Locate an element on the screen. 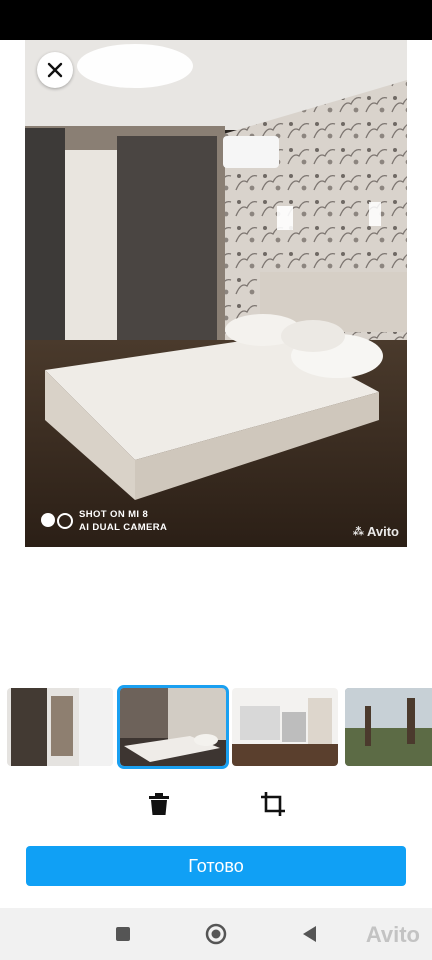 This screenshot has width=432, height=960. delete-button is located at coordinates (159, 804).